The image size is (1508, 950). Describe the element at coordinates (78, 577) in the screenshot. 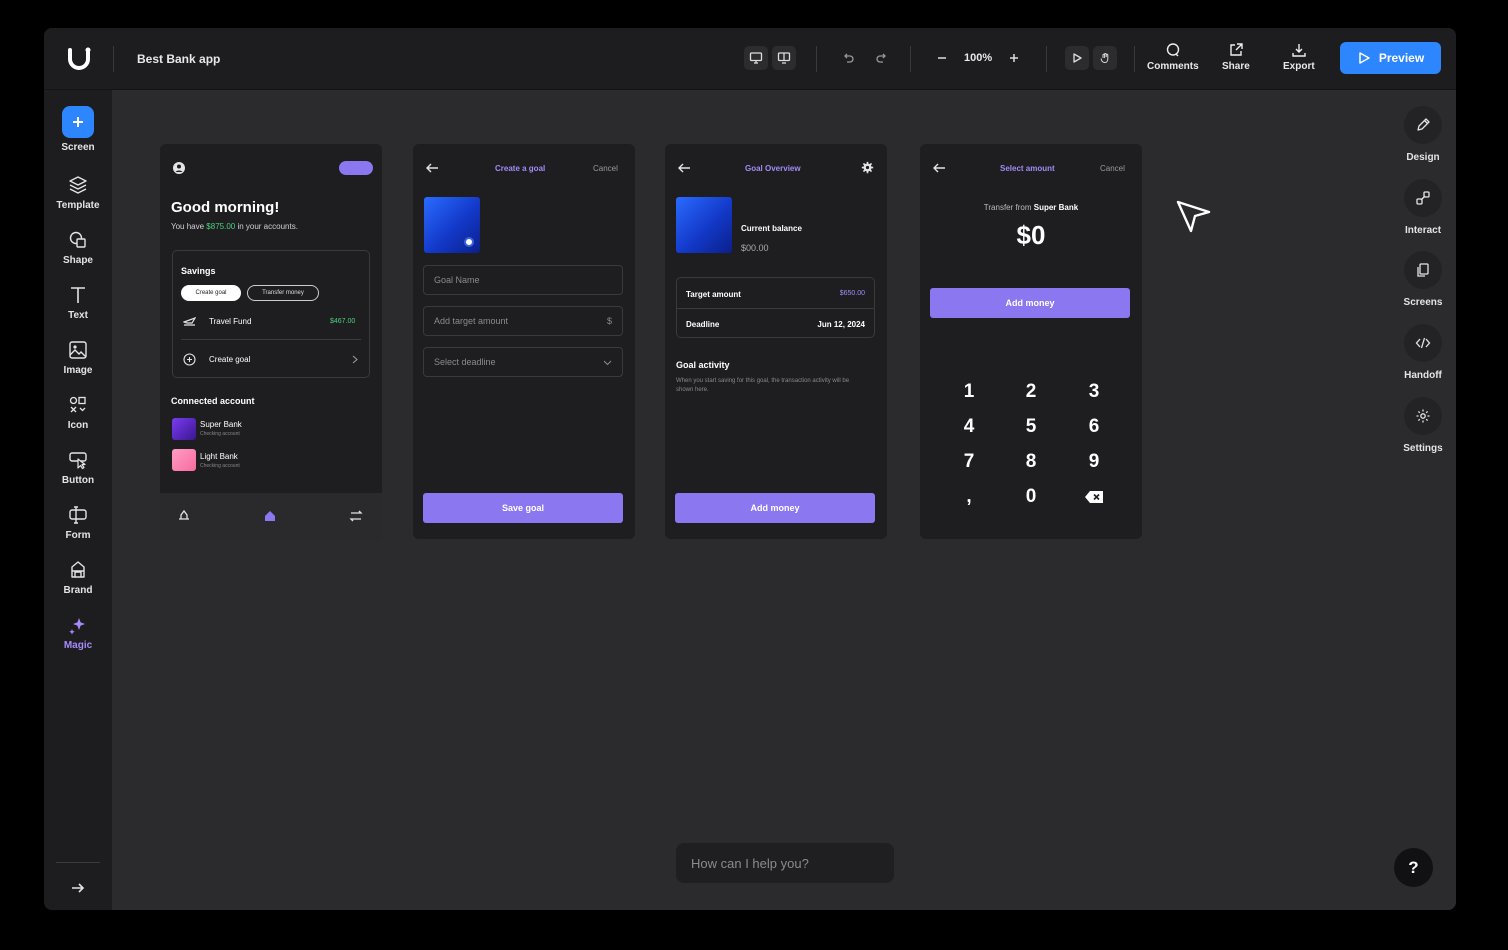

I see `sidebar-item-brand: Brand` at that location.